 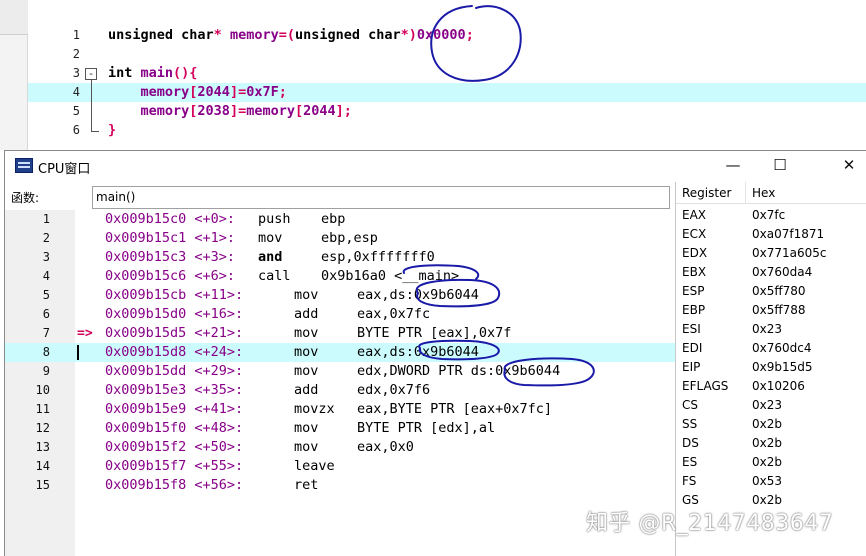 What do you see at coordinates (340, 276) in the screenshot?
I see `disasm-row: 4 0x009b15c6 <+6>: call 0x9b16a0 <__main>` at bounding box center [340, 276].